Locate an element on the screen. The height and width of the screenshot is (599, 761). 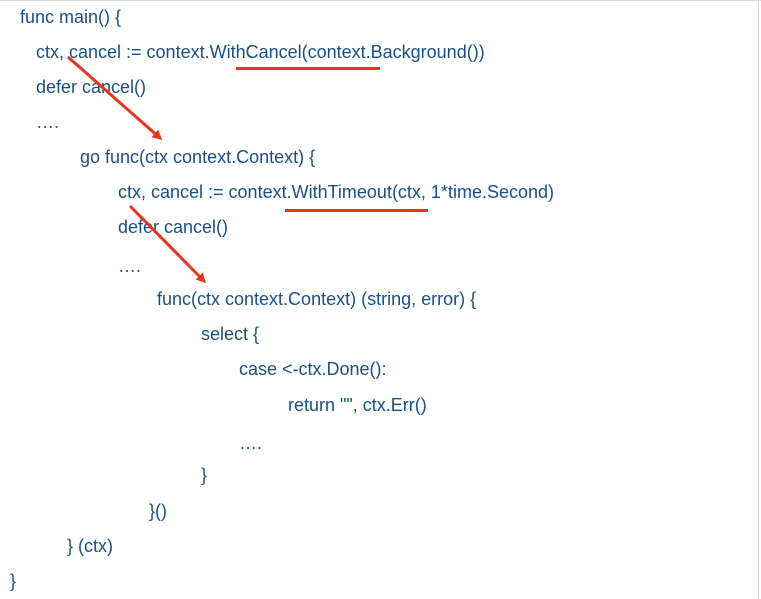
arrow-layer is located at coordinates (137, 169).